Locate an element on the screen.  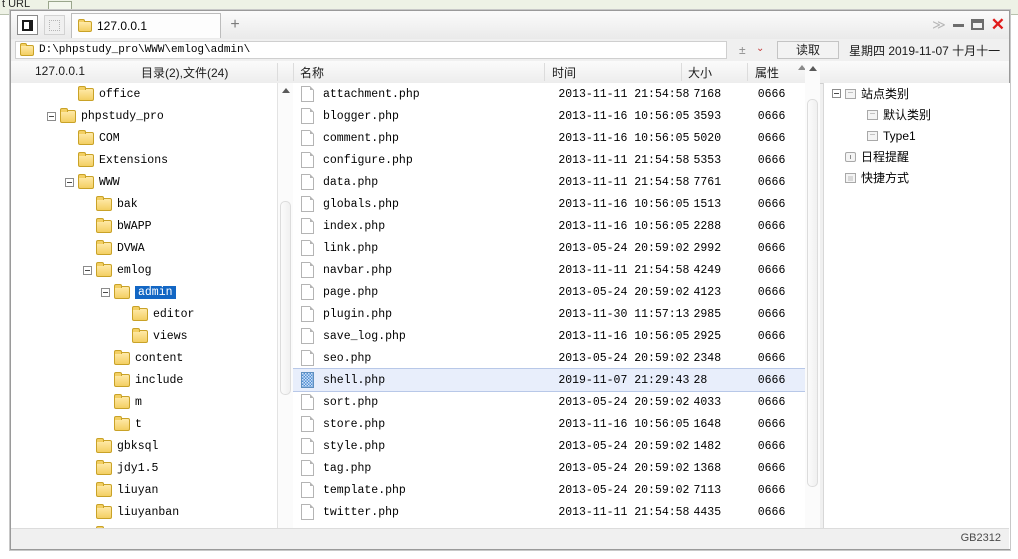
plus-minus-icon: ± is located at coordinates (742, 50).